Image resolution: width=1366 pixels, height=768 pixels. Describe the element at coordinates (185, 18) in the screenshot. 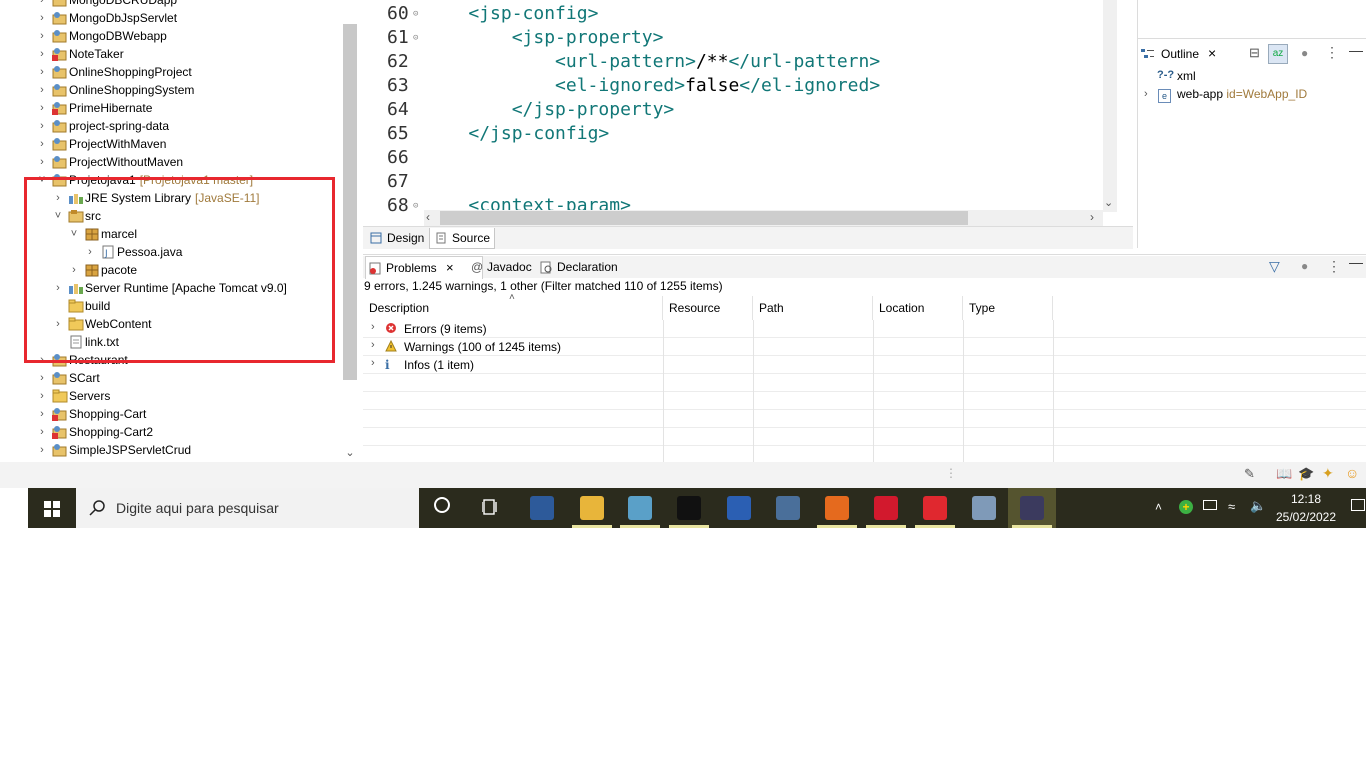

I see `tree-item: › MongoDbJspServlet` at that location.